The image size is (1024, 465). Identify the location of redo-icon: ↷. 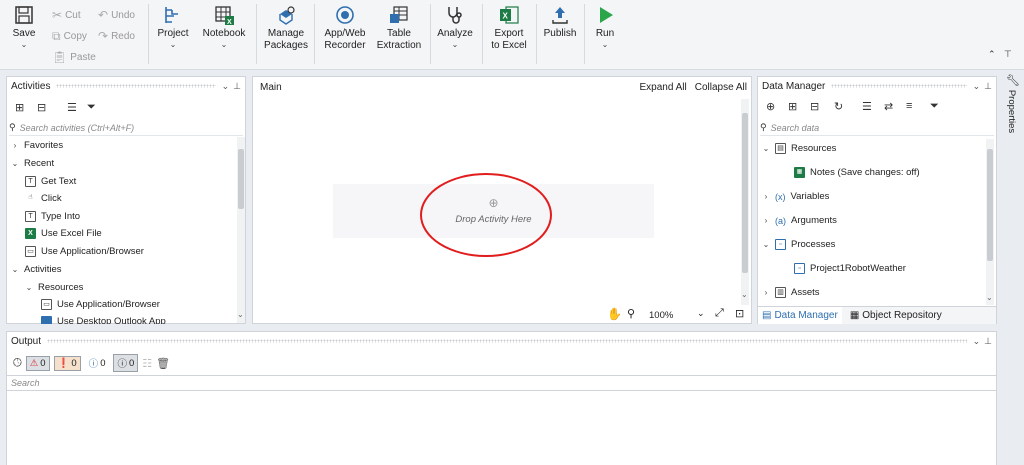
(103, 36).